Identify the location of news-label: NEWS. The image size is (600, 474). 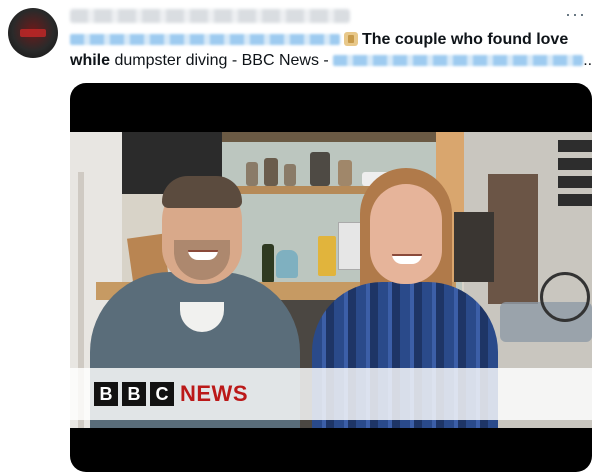
(214, 393).